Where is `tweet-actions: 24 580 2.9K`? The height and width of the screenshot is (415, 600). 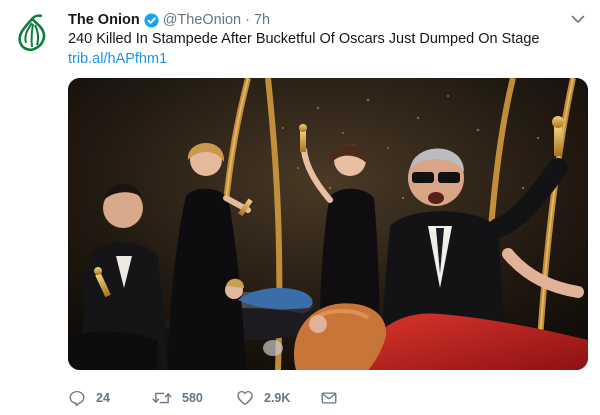 tweet-actions: 24 580 2.9K is located at coordinates (209, 398).